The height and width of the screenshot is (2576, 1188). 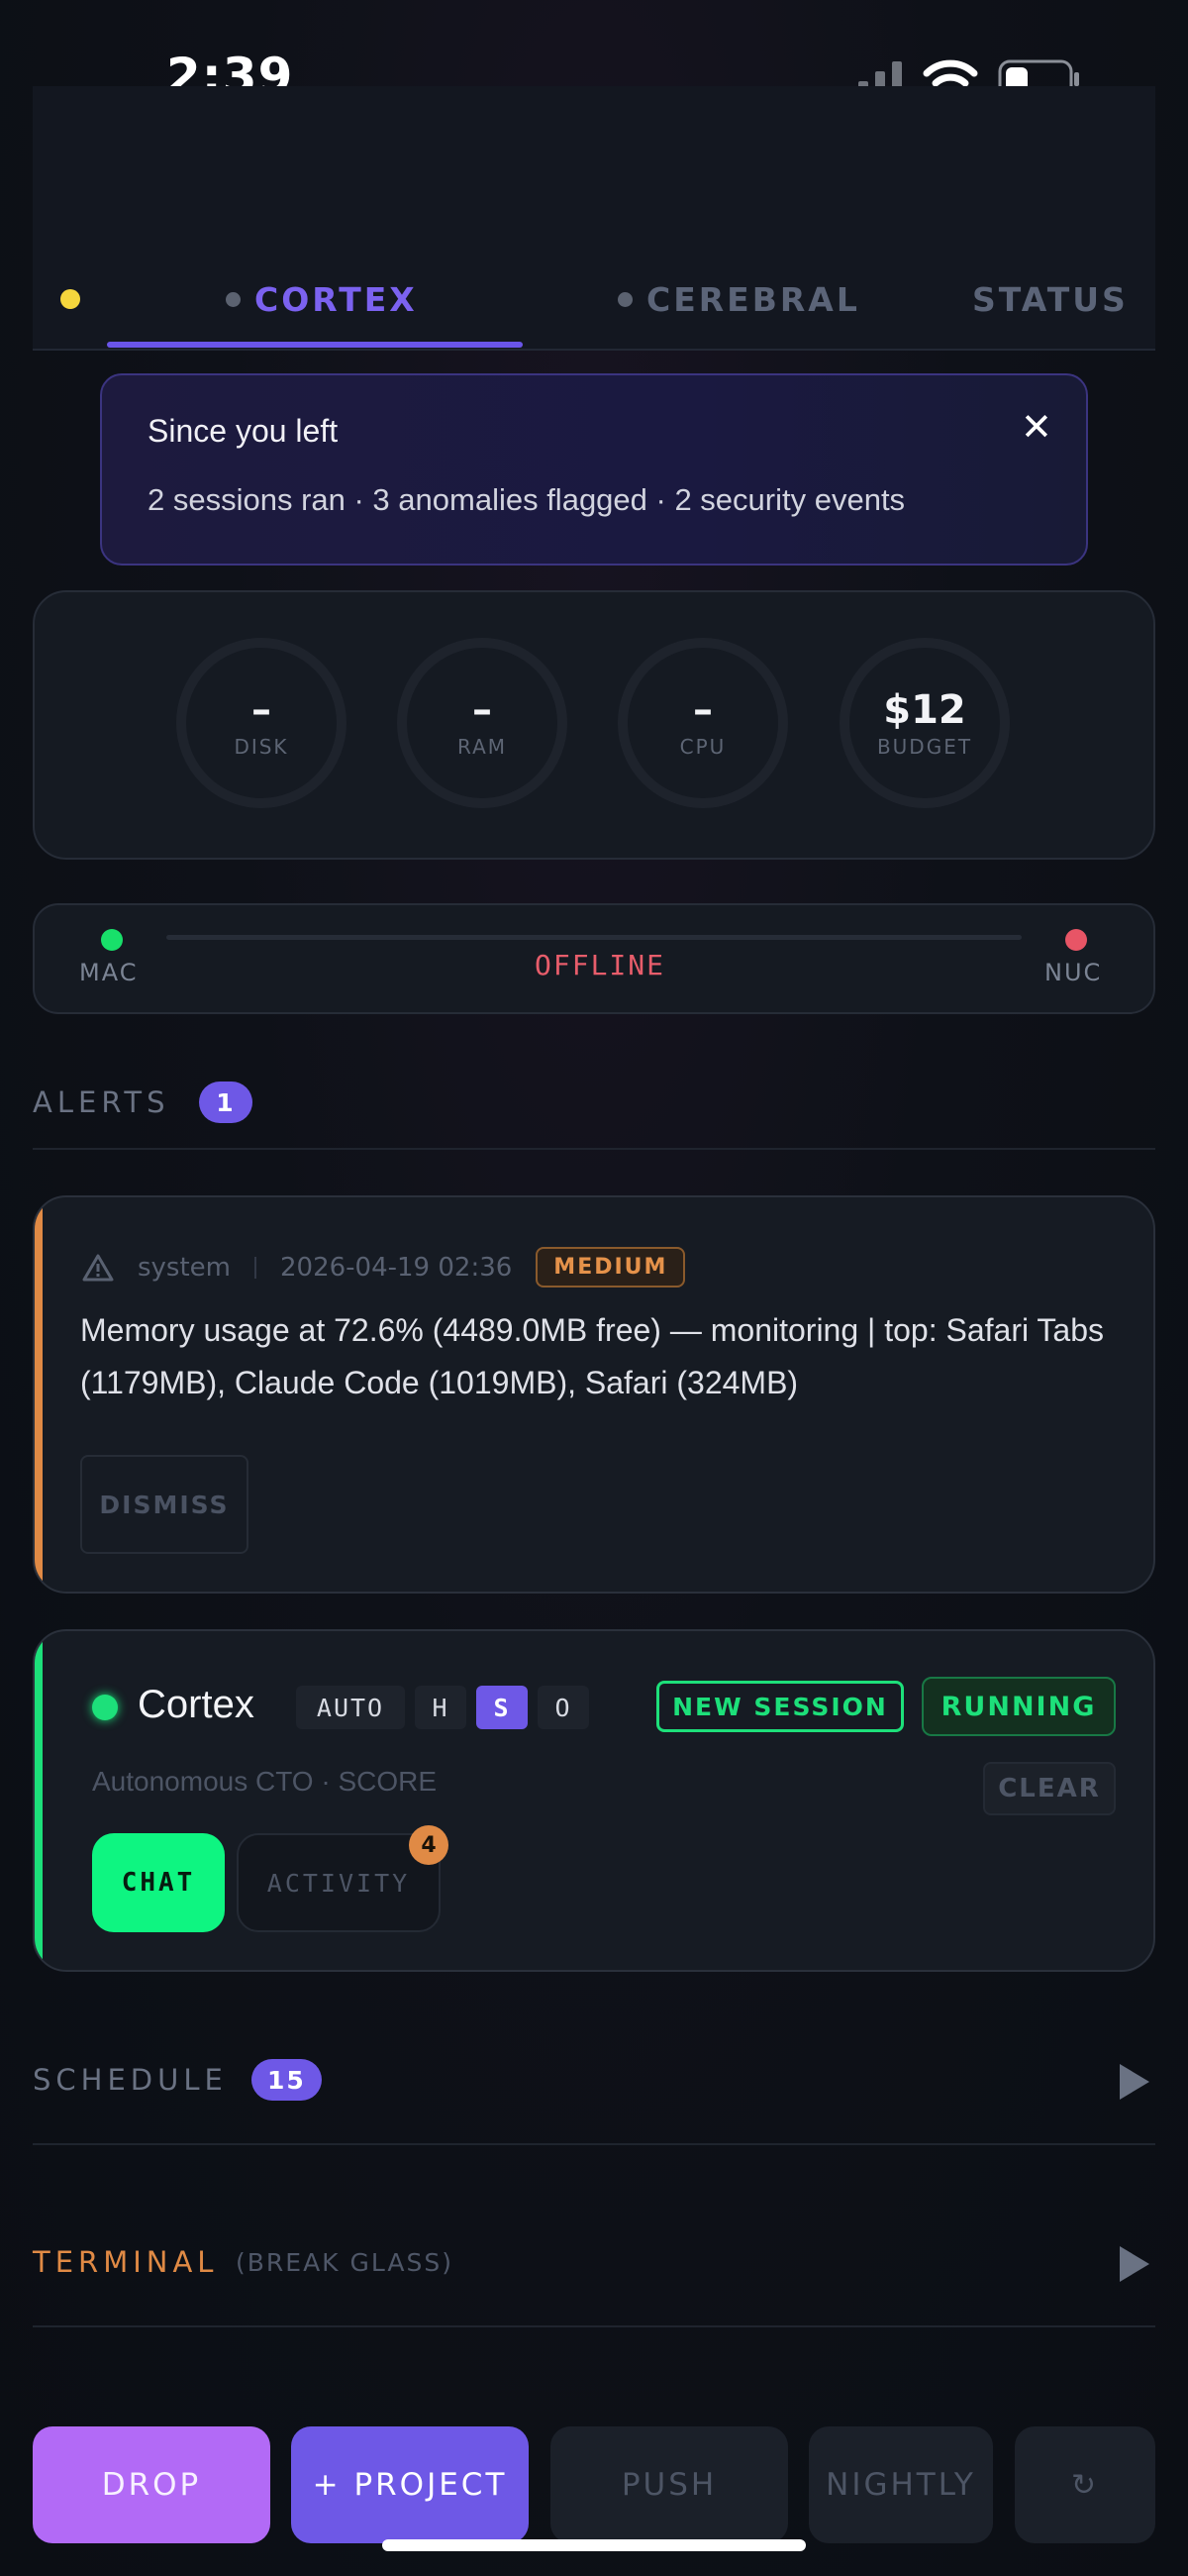 What do you see at coordinates (105, 1707) in the screenshot?
I see `session-active-dot` at bounding box center [105, 1707].